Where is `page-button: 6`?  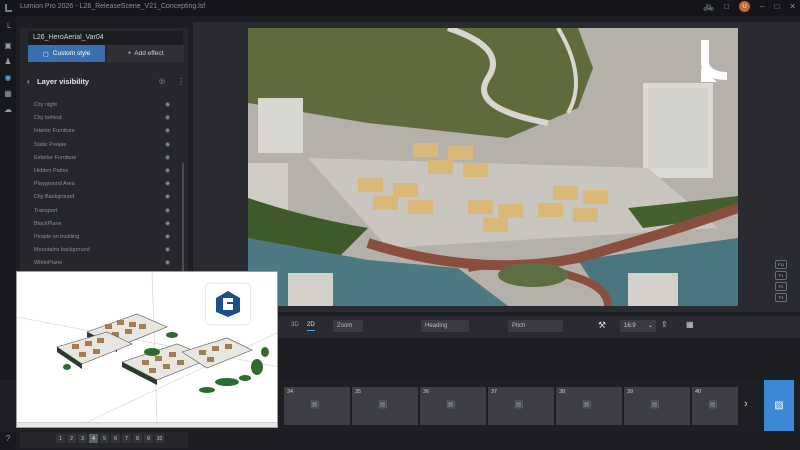
page-button: 6 is located at coordinates (115, 438).